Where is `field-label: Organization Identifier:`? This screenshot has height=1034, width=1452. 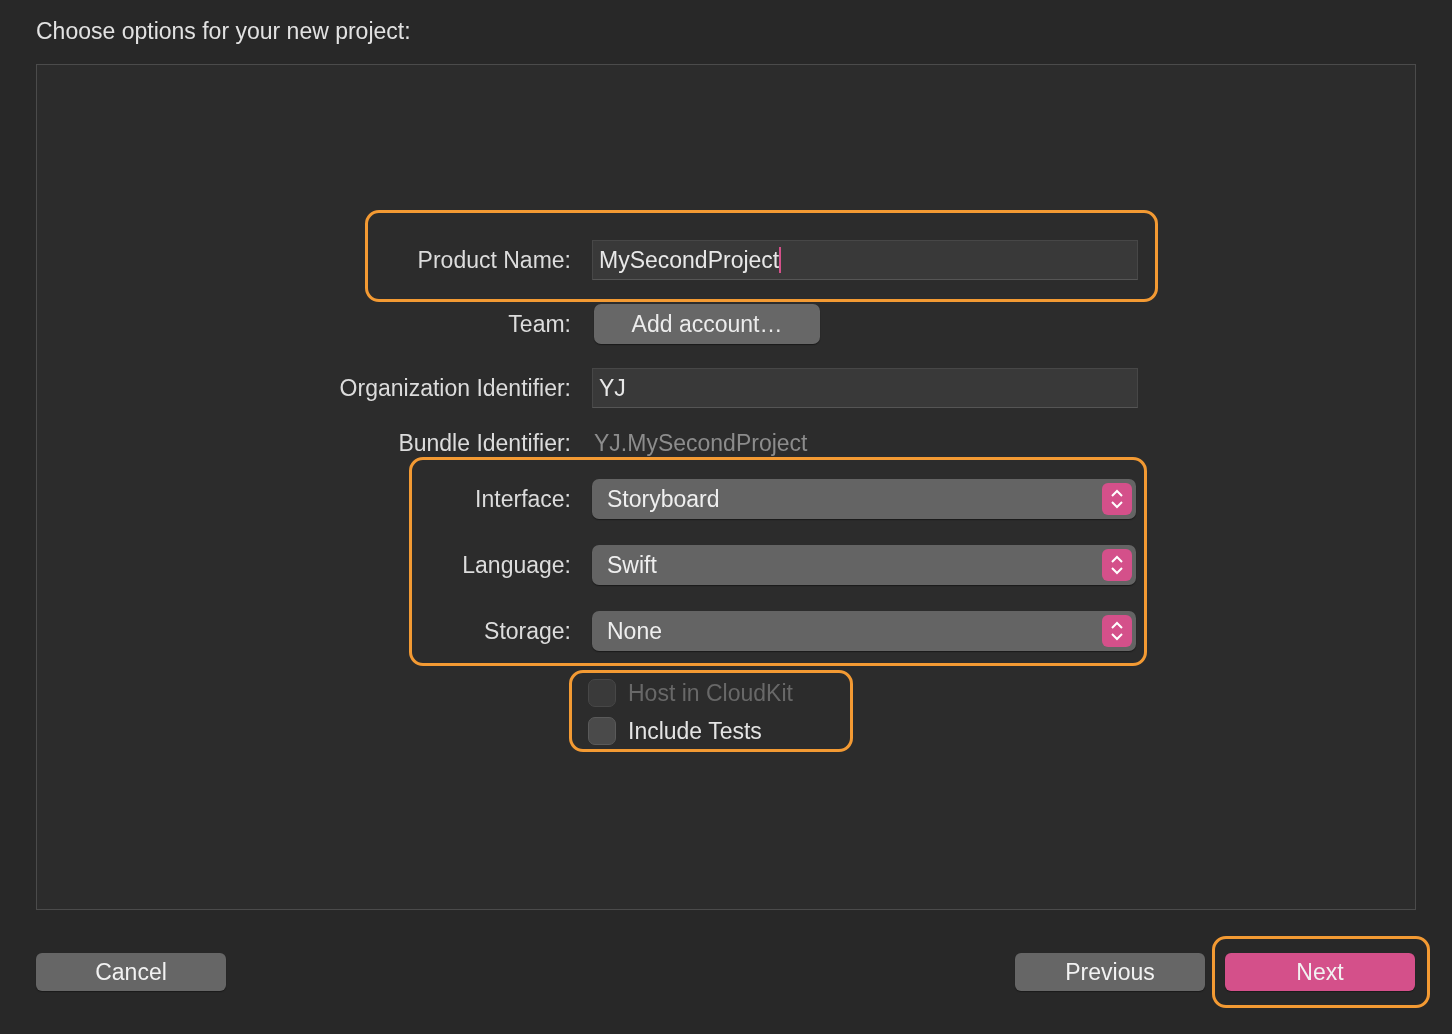
field-label: Organization Identifier: is located at coordinates (454, 388).